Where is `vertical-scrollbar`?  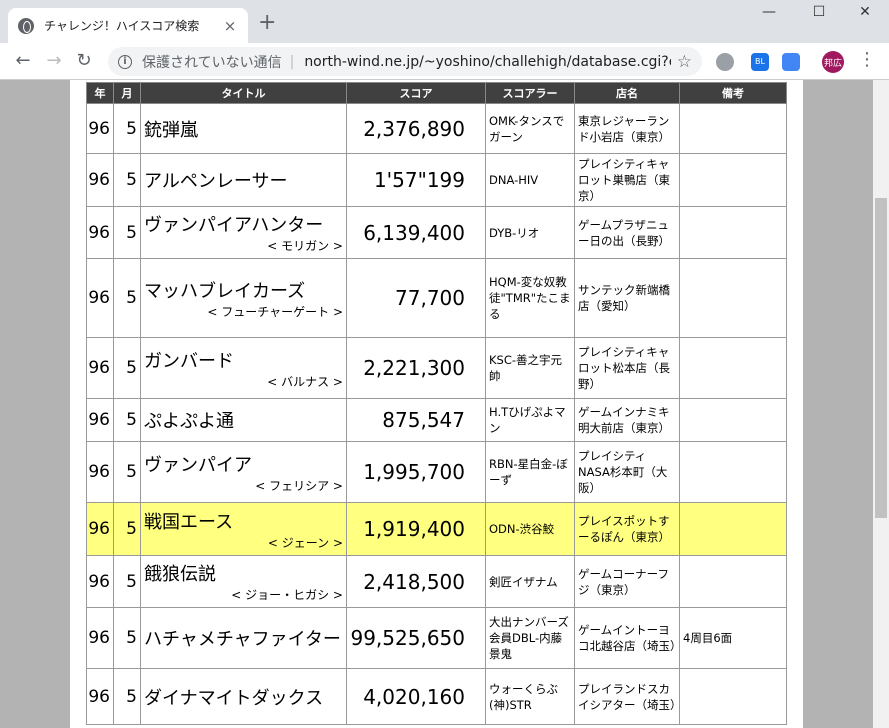
vertical-scrollbar is located at coordinates (881, 404).